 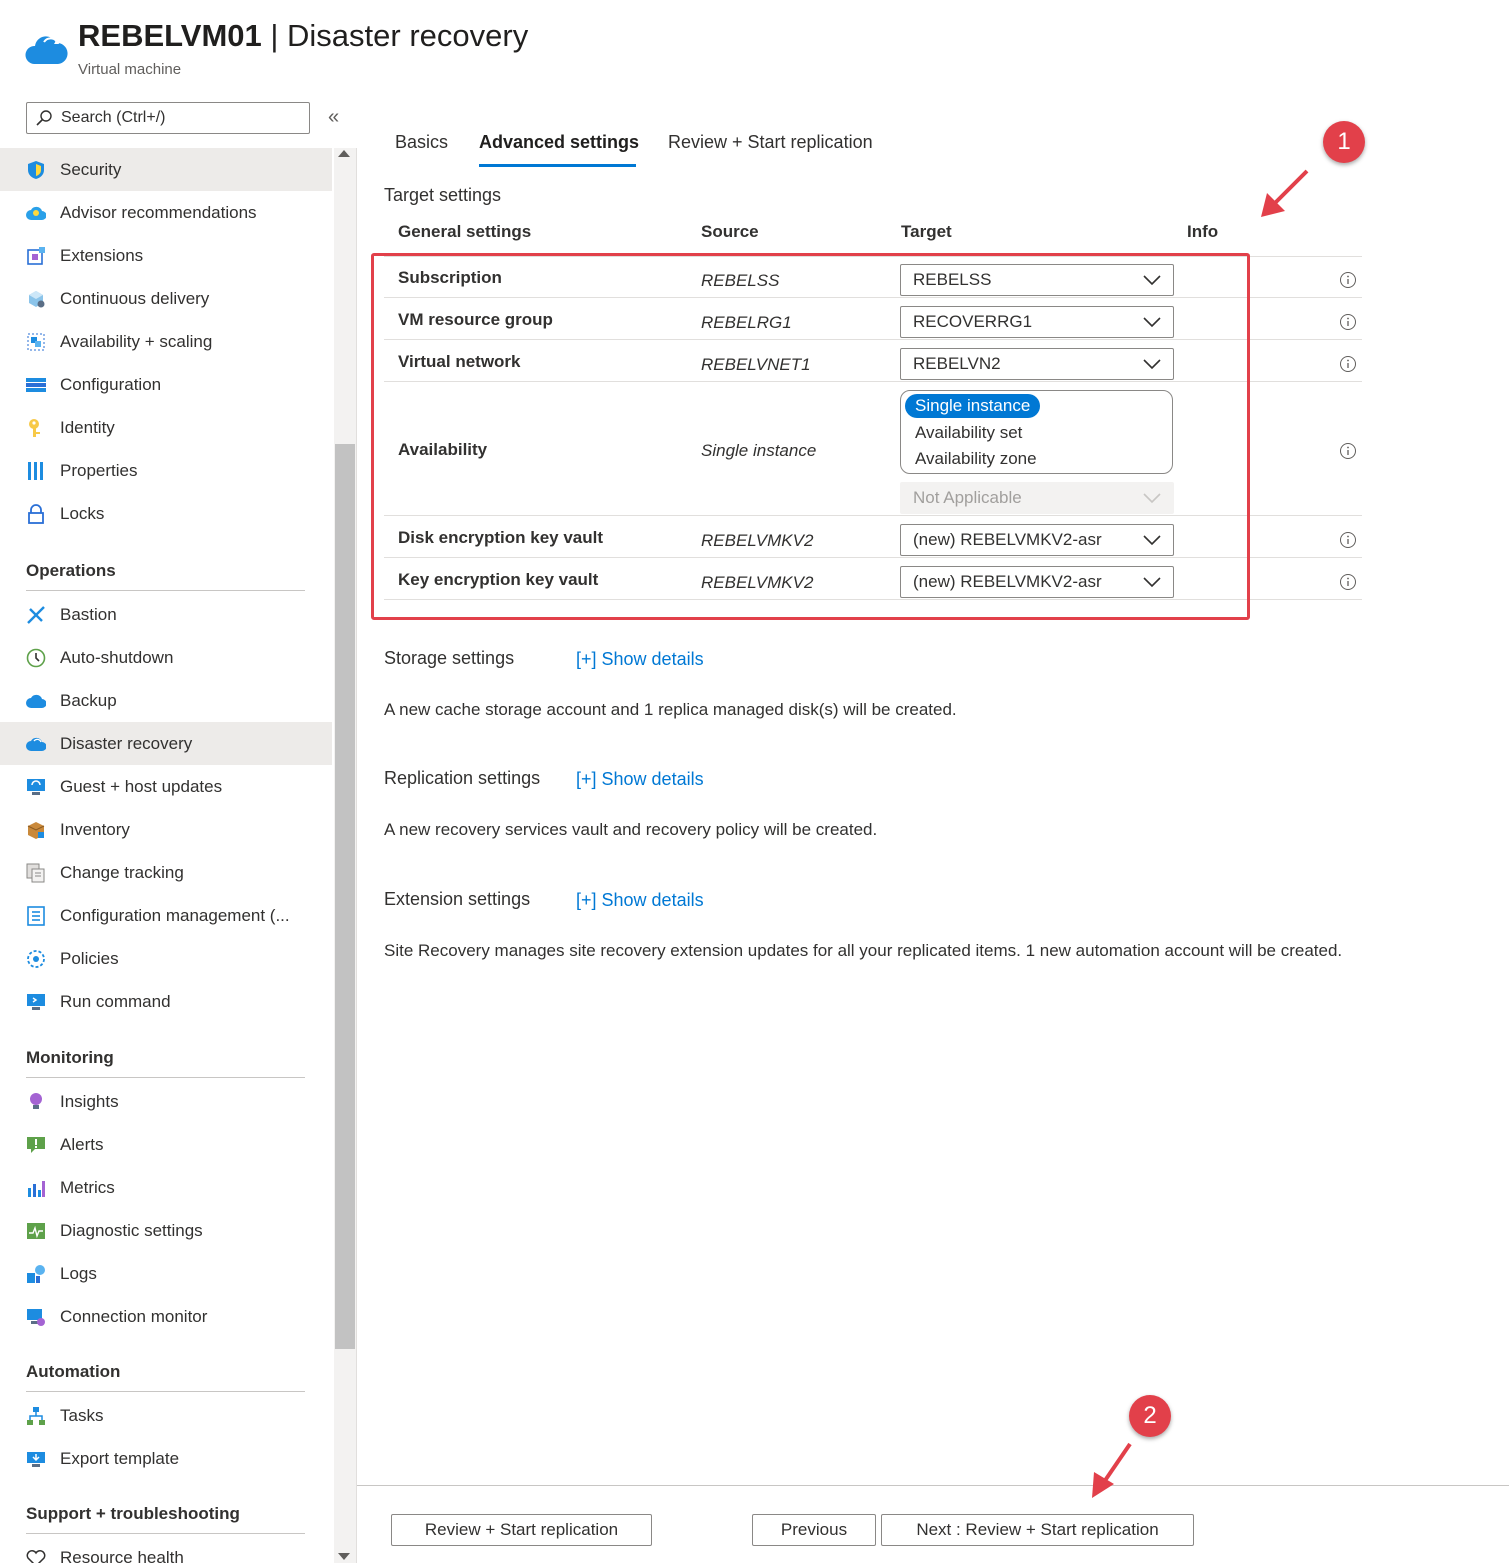 I want to click on sidebar-item-diagnostic-settings: Diagnostic settings, so click(x=166, y=1230).